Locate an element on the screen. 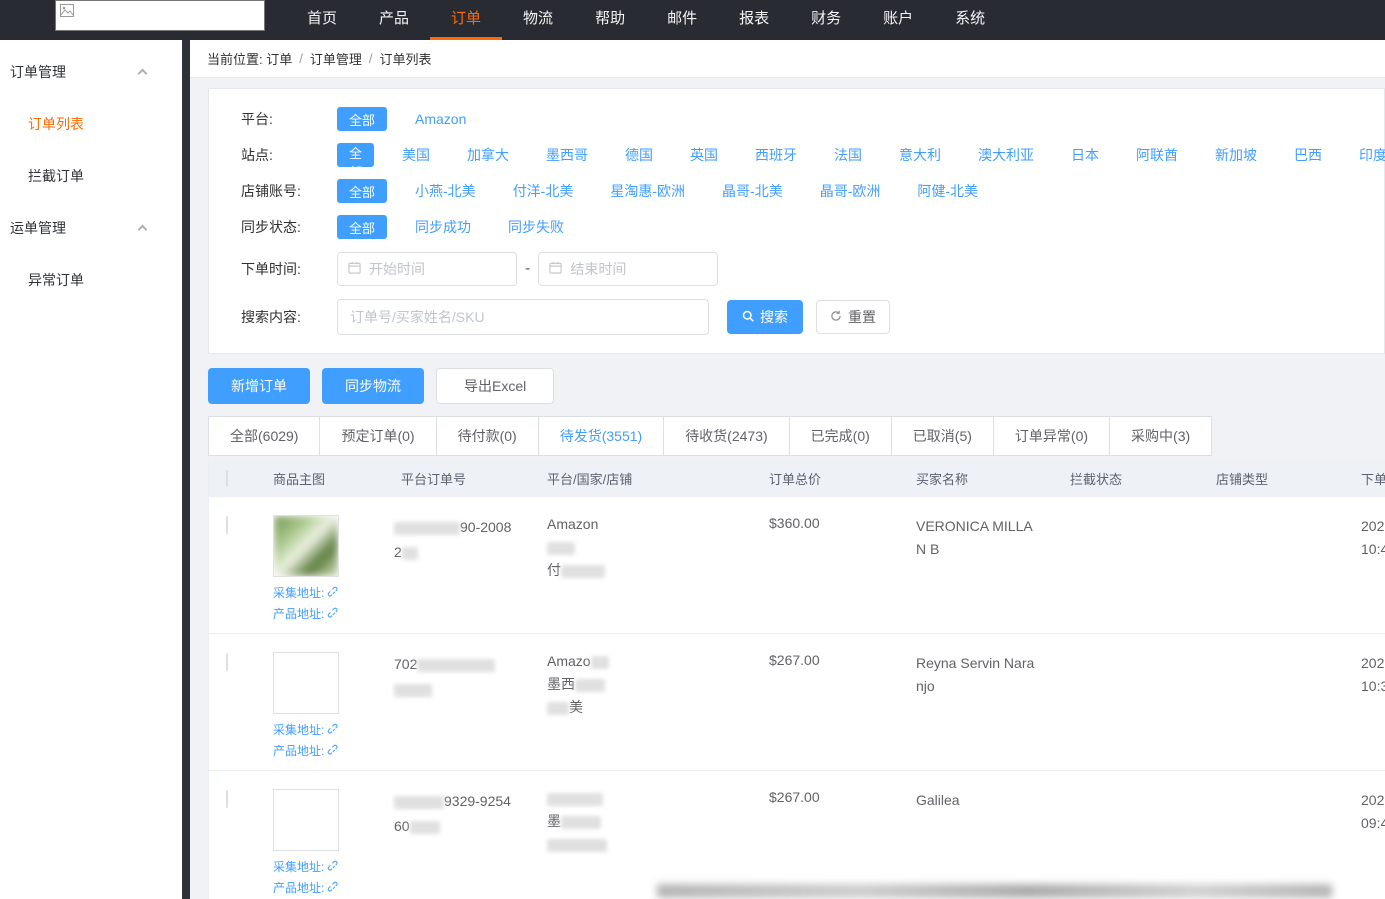 This screenshot has height=899, width=1385. tab-completed: 已完成(0) is located at coordinates (840, 436).